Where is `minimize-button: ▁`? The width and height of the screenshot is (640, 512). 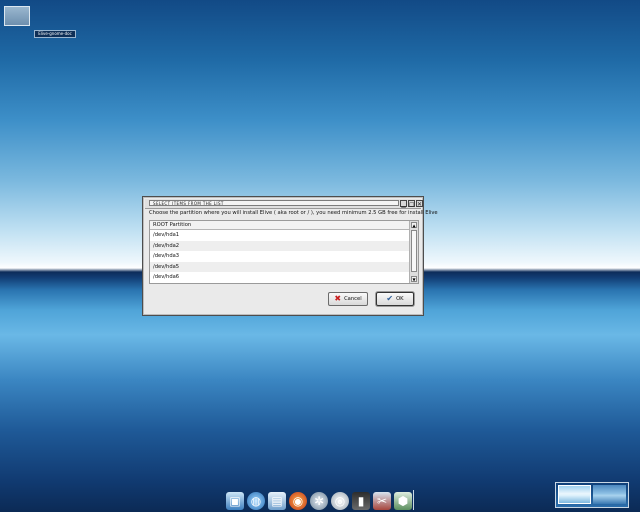 minimize-button: ▁ is located at coordinates (403, 204).